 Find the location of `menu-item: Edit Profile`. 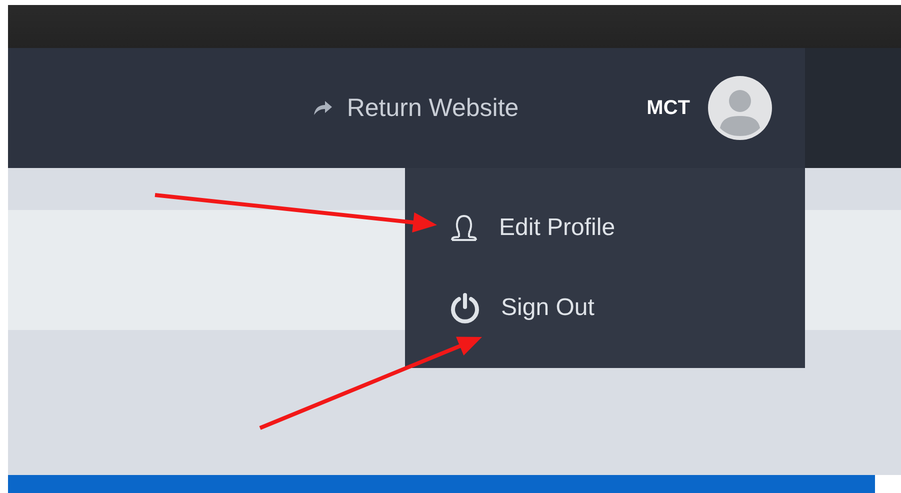

menu-item: Edit Profile is located at coordinates (605, 228).